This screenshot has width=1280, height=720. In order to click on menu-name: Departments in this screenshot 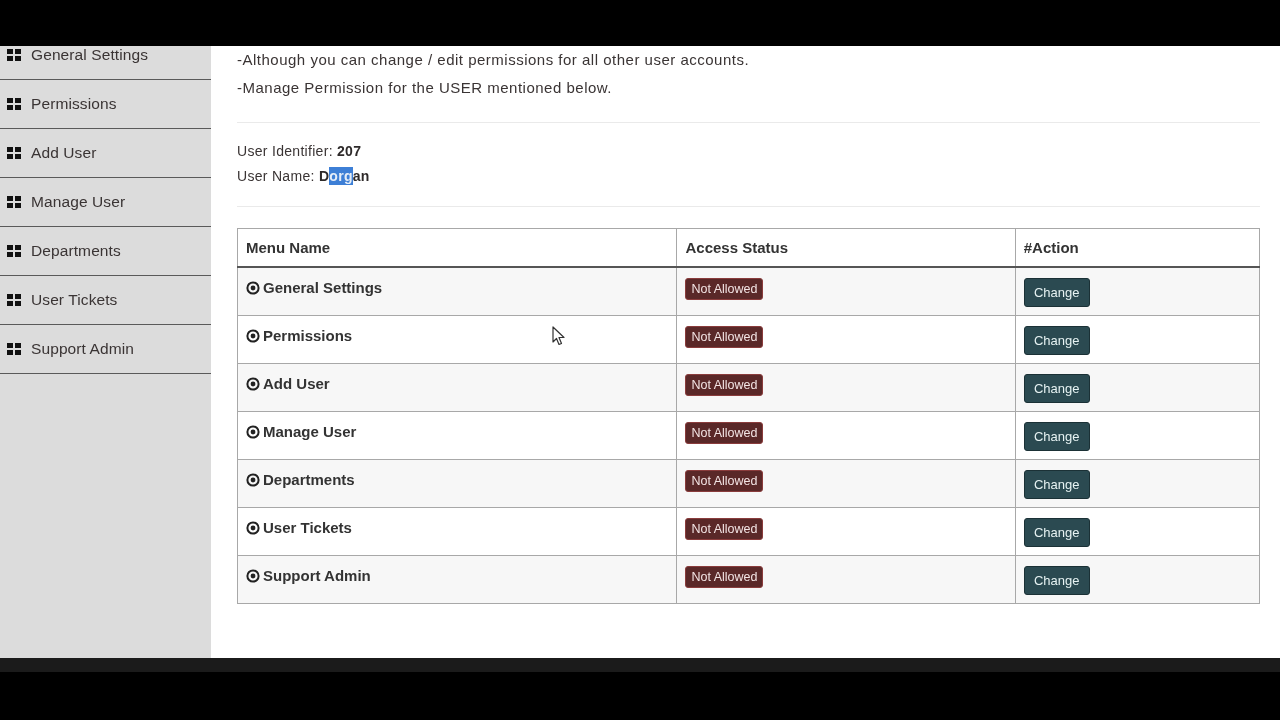, I will do `click(309, 480)`.